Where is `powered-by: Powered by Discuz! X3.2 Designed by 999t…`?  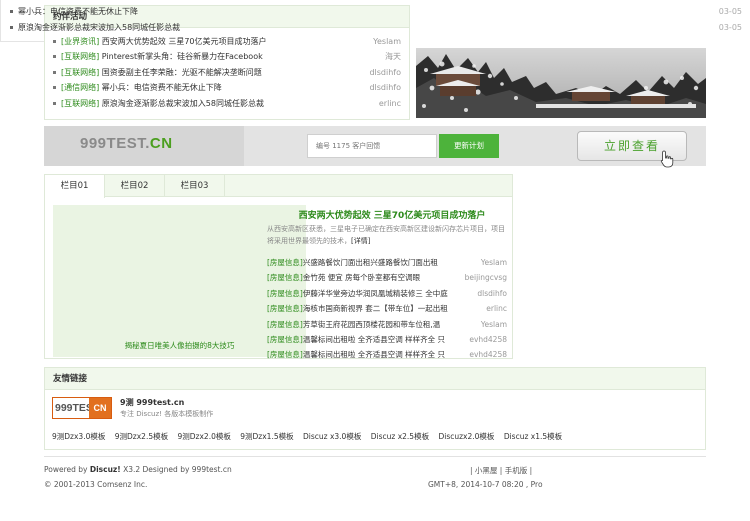 powered-by: Powered by Discuz! X3.2 Designed by 999t… is located at coordinates (138, 469).